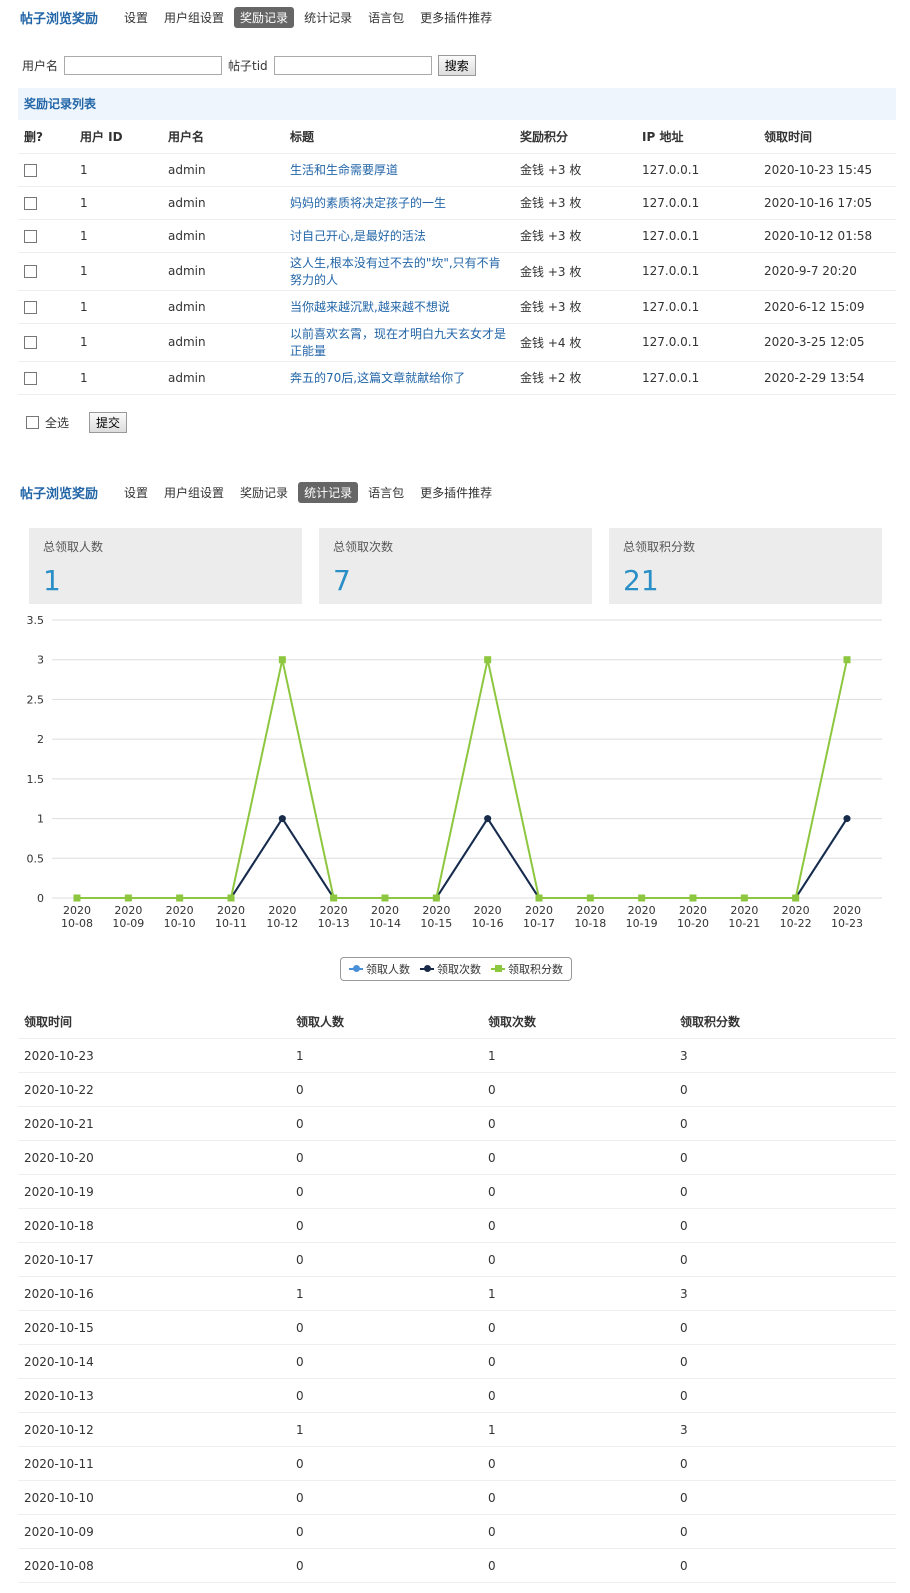  I want to click on y-tick-label: 2, so click(40, 739).